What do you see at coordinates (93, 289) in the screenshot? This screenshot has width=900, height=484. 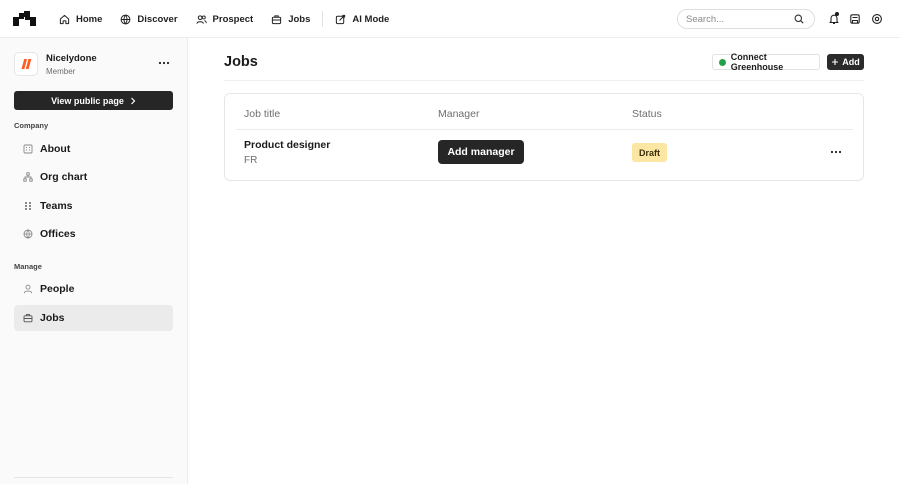 I see `sidebar-item-people: People` at bounding box center [93, 289].